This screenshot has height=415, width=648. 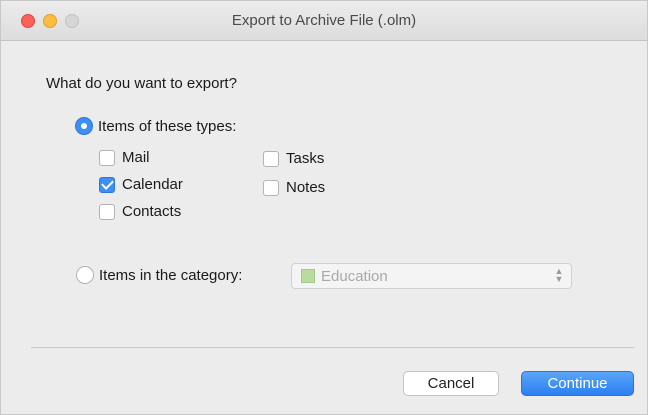 What do you see at coordinates (577, 383) in the screenshot?
I see `continue-button: Continue` at bounding box center [577, 383].